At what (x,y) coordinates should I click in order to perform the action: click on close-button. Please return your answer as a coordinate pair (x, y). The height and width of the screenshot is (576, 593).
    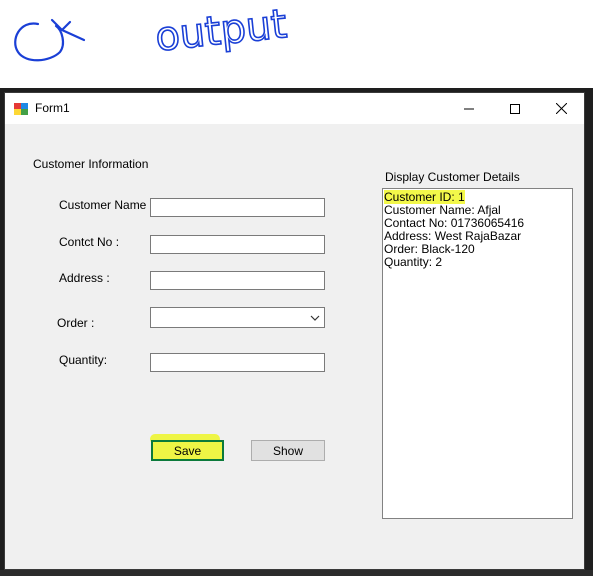
    Looking at the image, I should click on (561, 108).